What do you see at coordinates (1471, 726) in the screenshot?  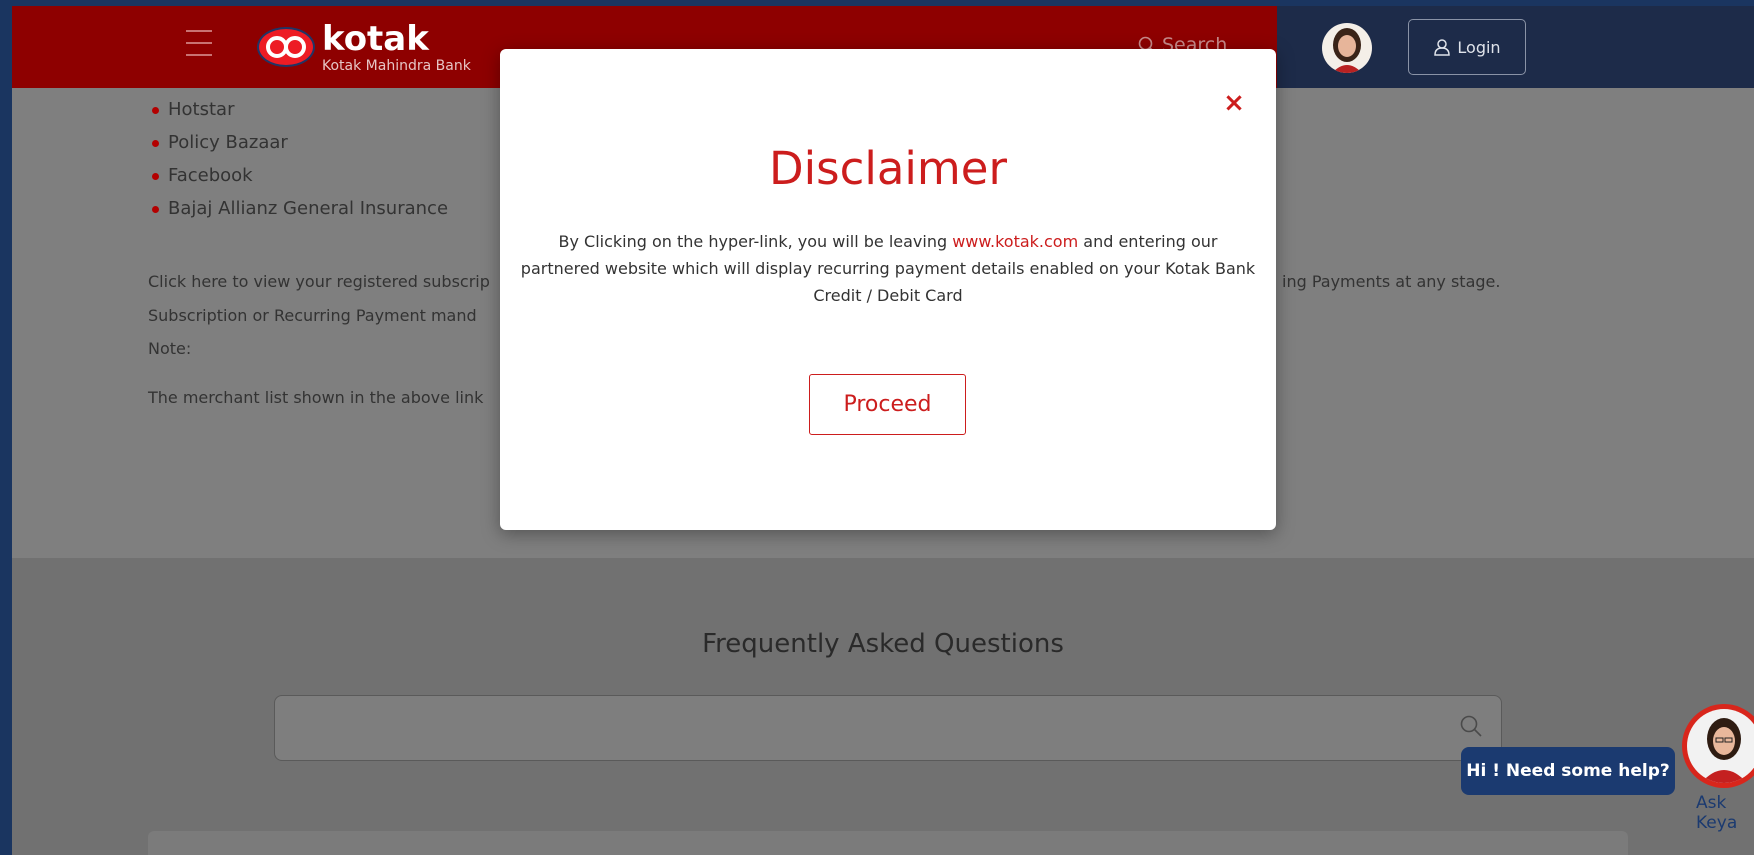 I see `search-icon` at bounding box center [1471, 726].